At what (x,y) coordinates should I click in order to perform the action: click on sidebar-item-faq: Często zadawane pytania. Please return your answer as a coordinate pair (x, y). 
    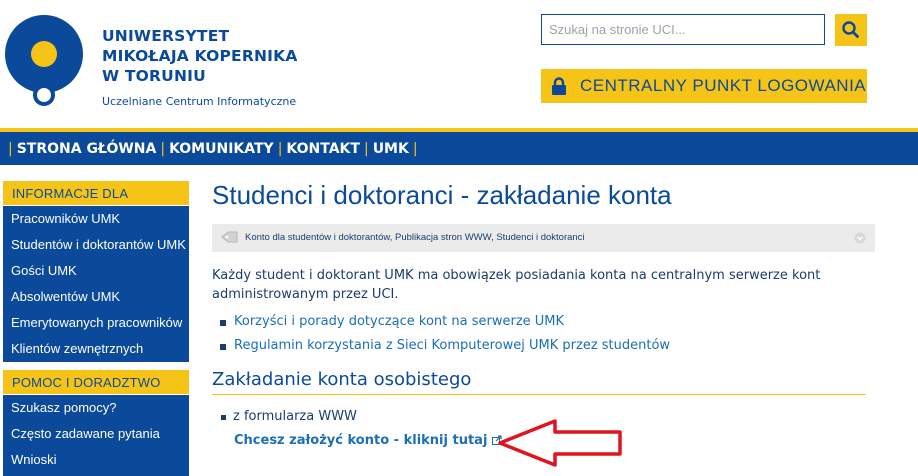
    Looking at the image, I should click on (96, 434).